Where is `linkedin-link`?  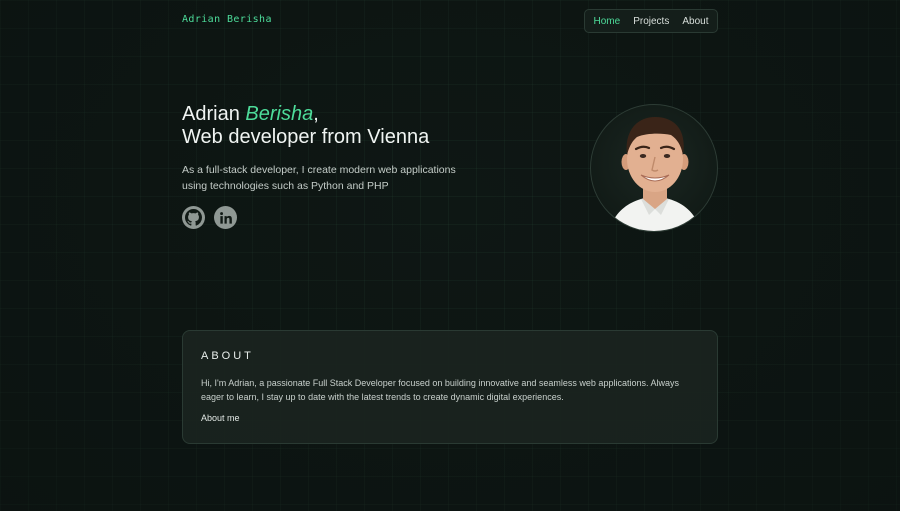 linkedin-link is located at coordinates (225, 217).